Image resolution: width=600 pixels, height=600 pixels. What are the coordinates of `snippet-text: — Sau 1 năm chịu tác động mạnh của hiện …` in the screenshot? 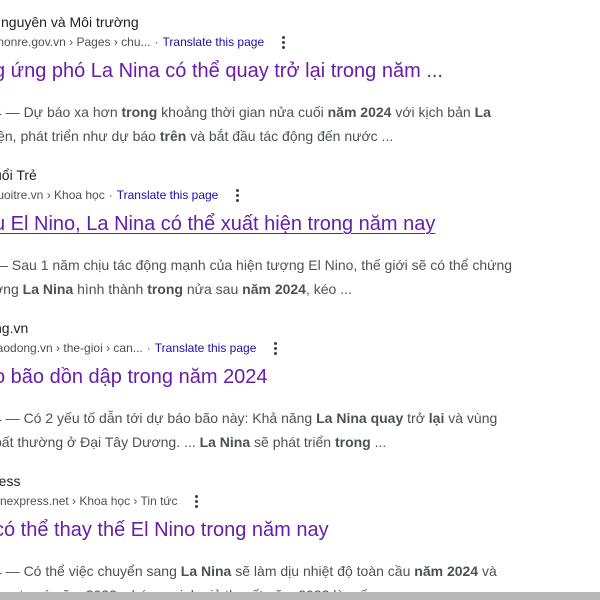 It's located at (256, 265).